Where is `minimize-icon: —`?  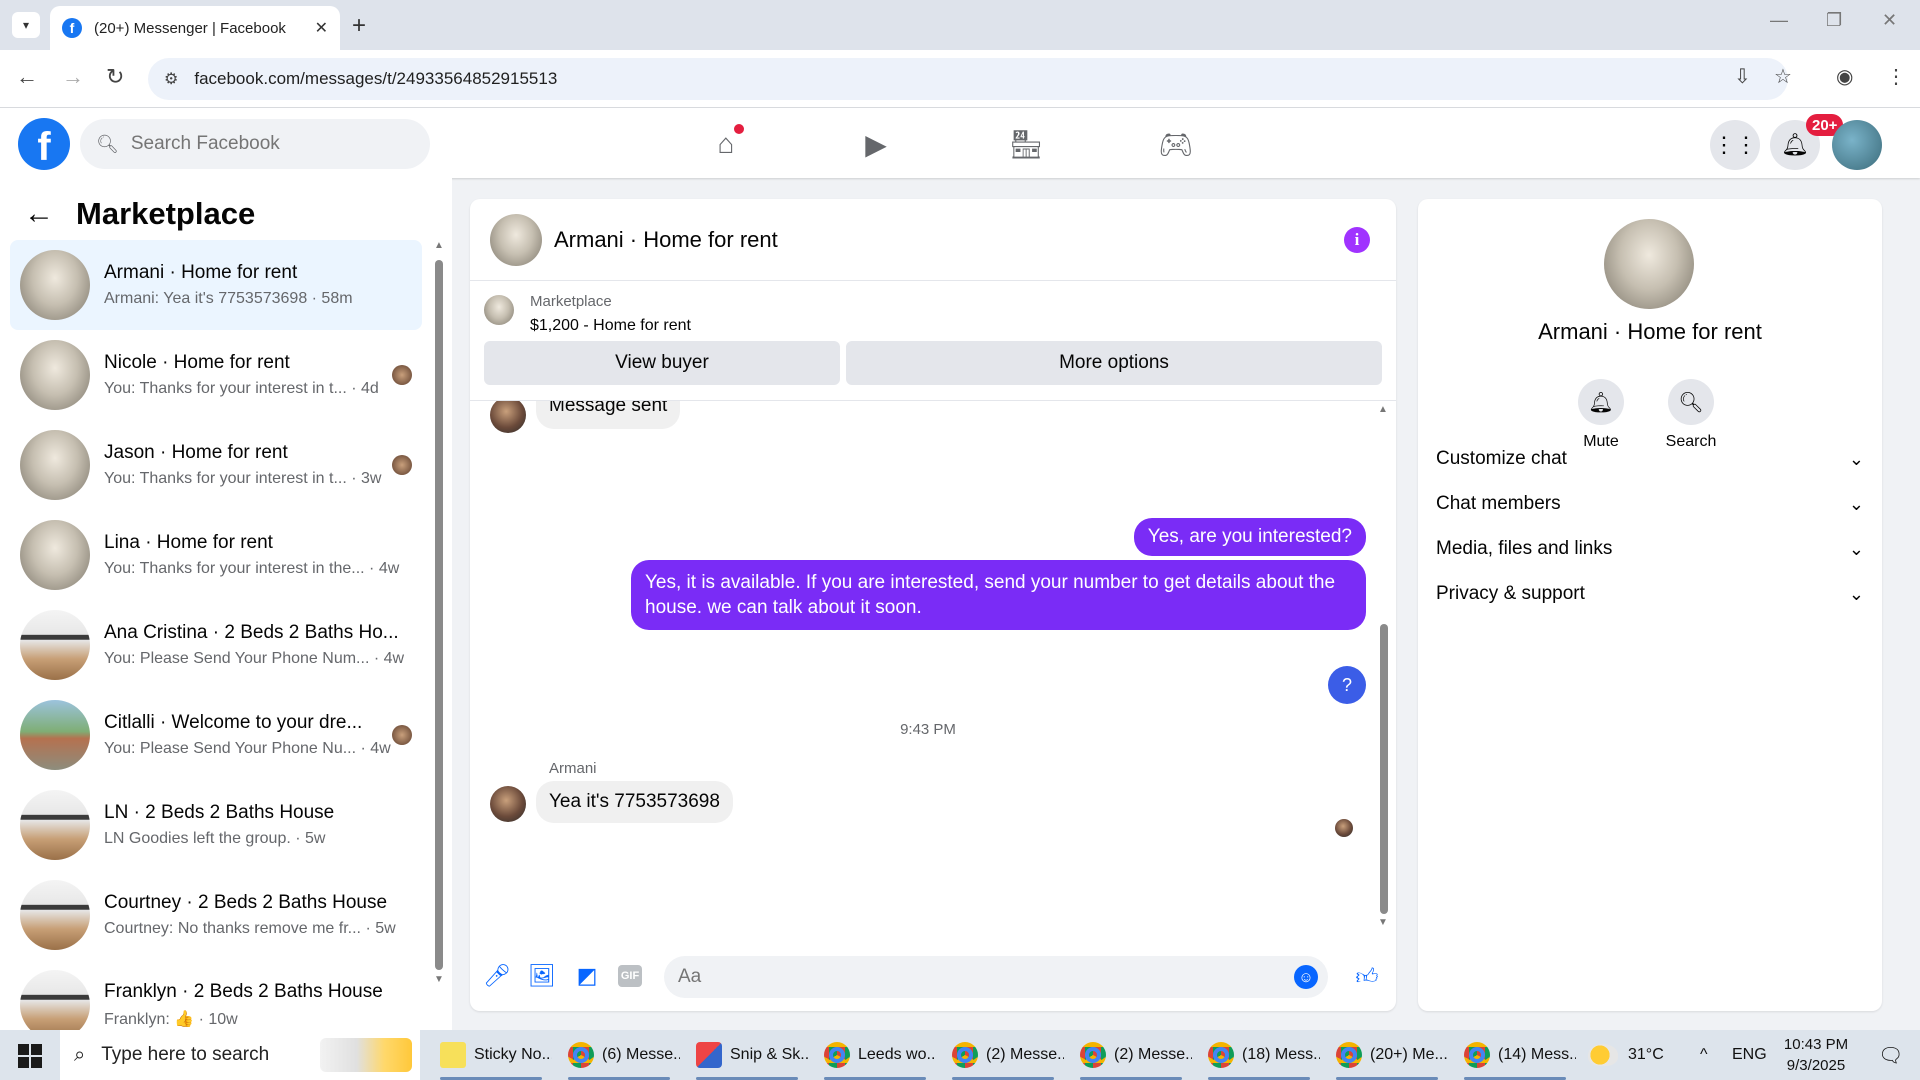
minimize-icon: — is located at coordinates (1779, 20).